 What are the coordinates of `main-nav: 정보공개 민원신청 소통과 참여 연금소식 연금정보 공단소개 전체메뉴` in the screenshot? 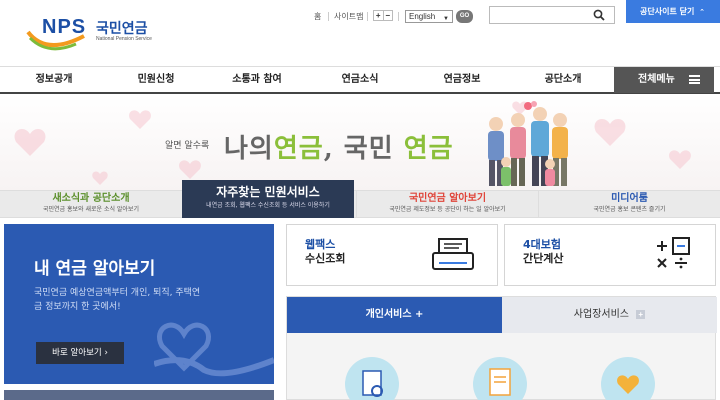 It's located at (360, 80).